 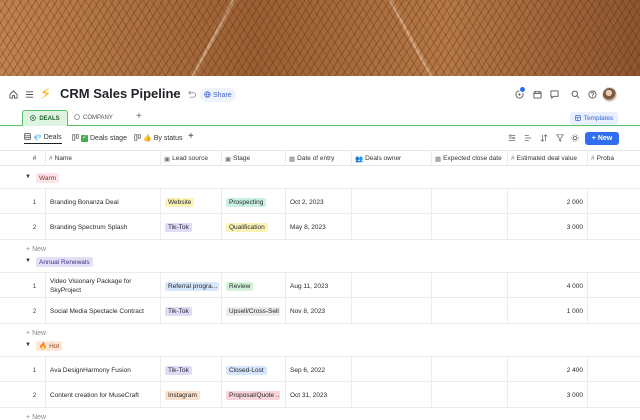 I want to click on stage-cell: Prospecting, so click(x=254, y=202).